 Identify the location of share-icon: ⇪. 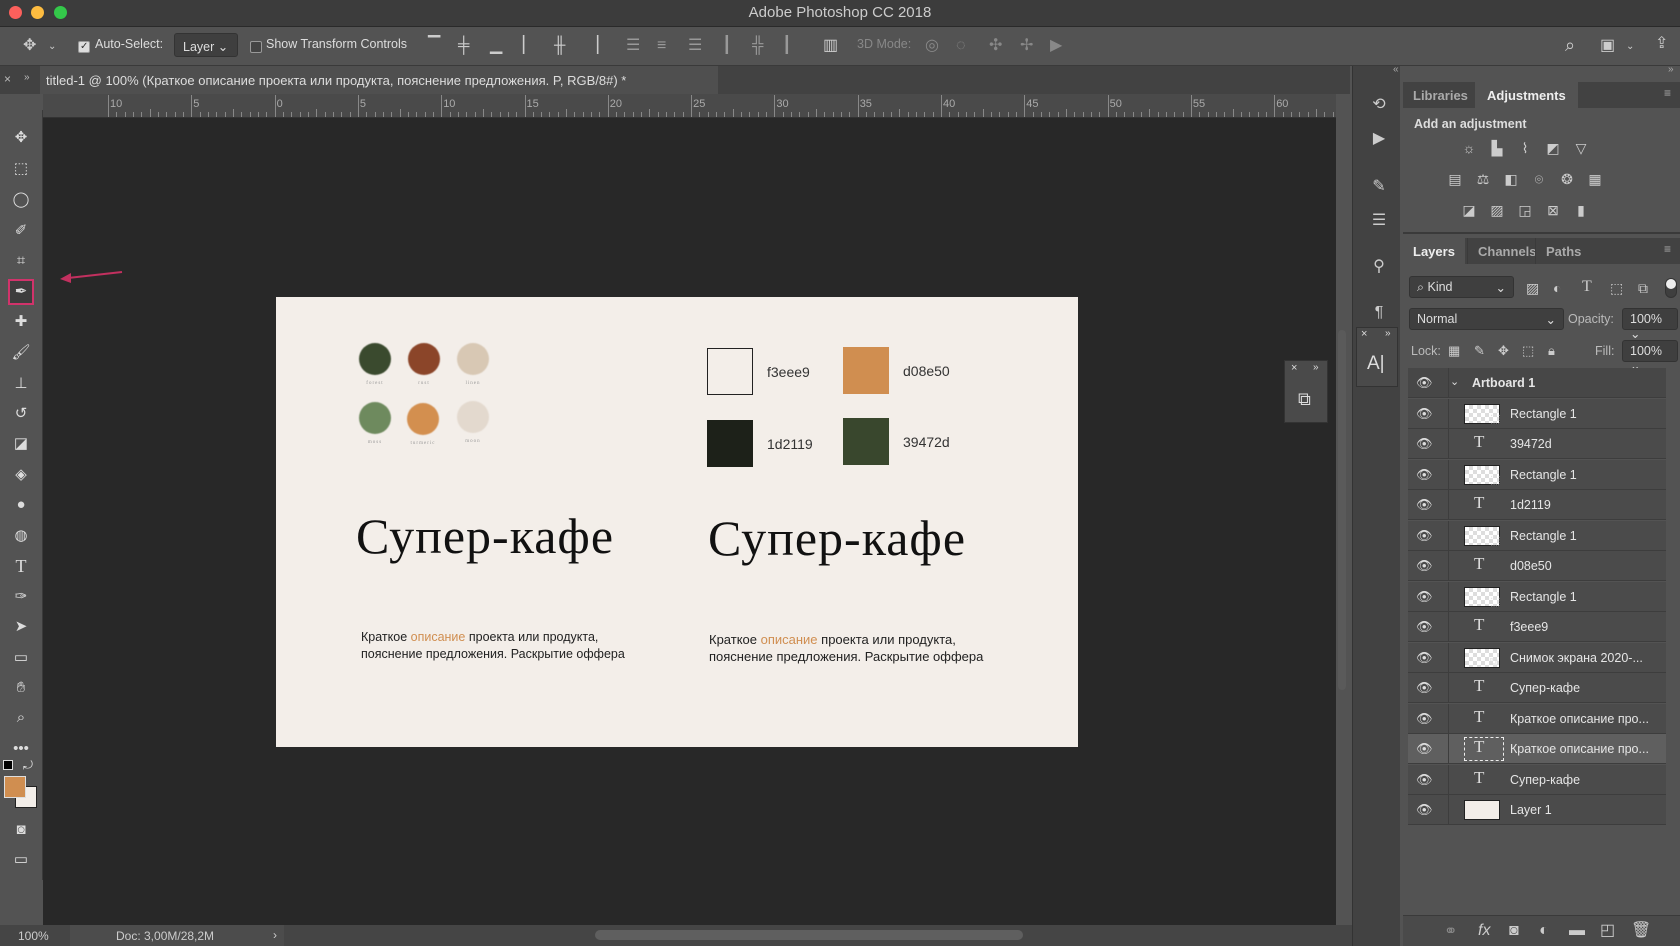
(1661, 44).